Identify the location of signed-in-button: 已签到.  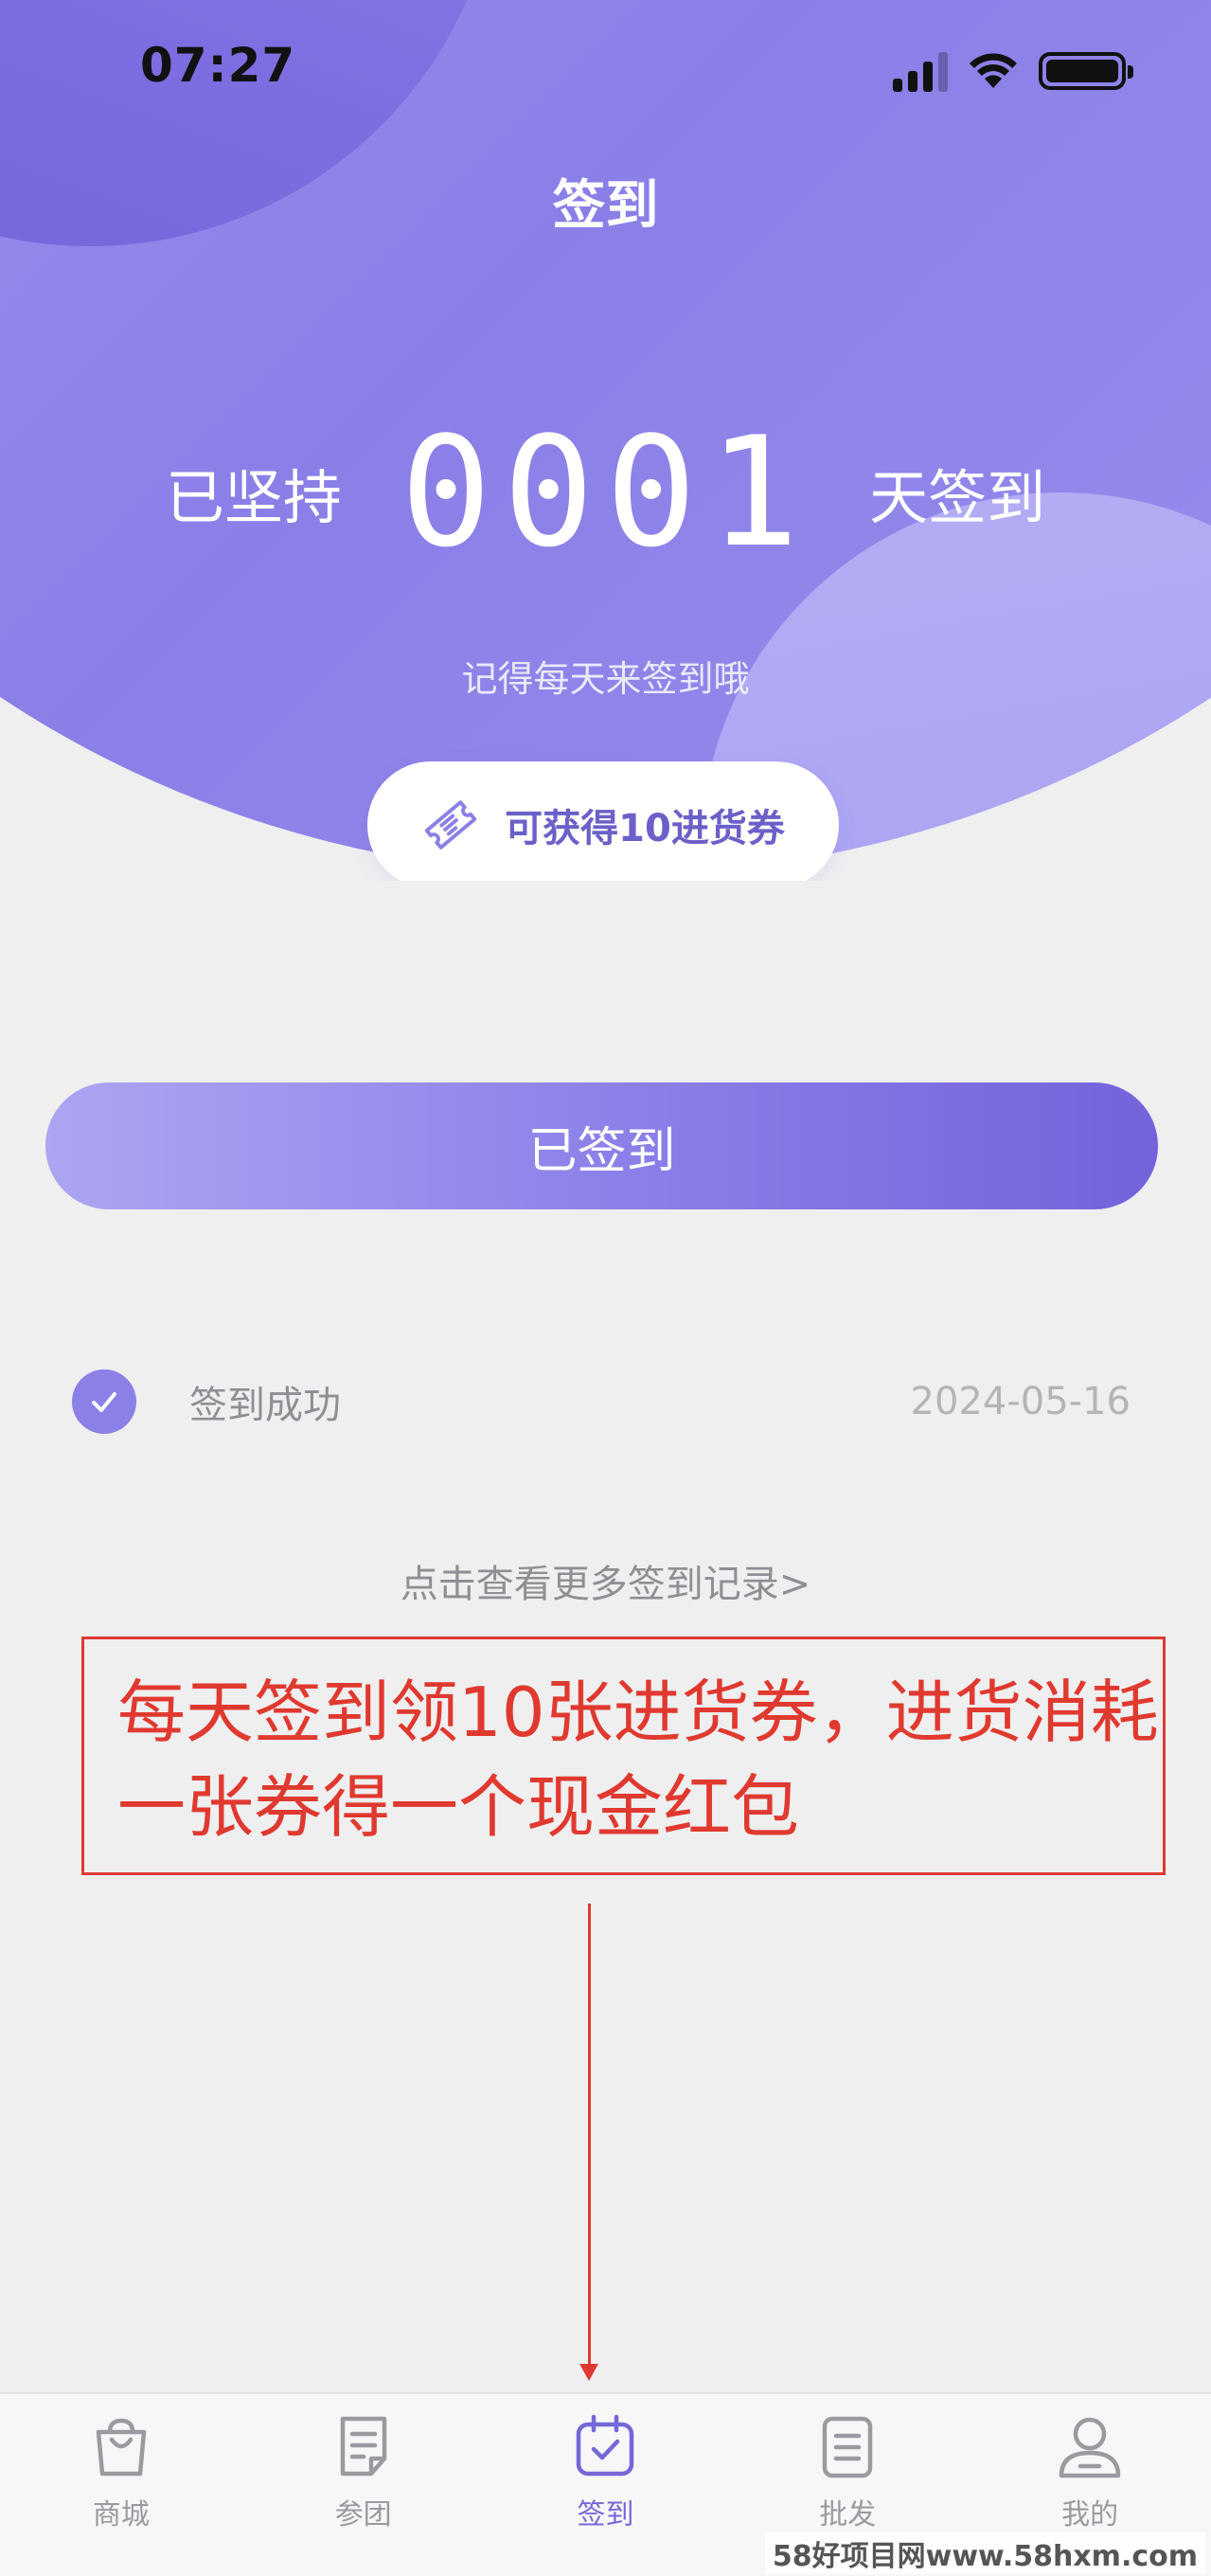
(601, 1145).